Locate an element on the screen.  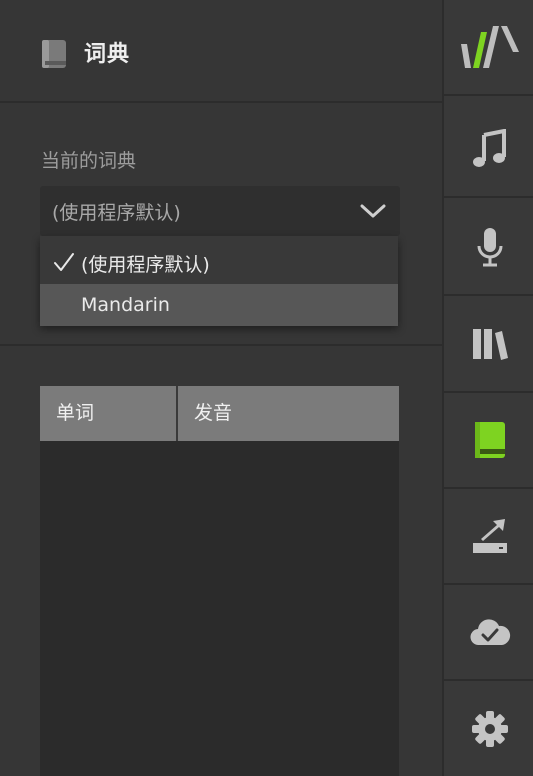
chevron-down-icon is located at coordinates (373, 211).